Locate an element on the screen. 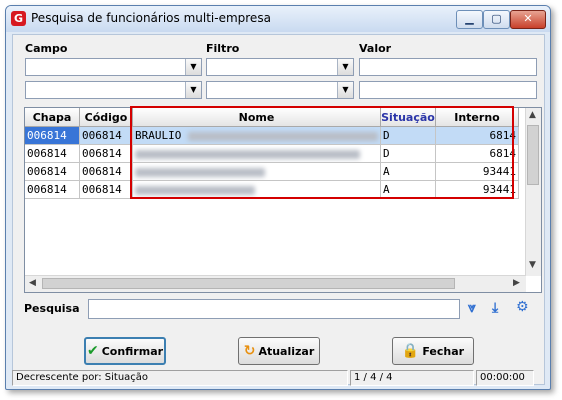  settings-gear-icon: ⚙ is located at coordinates (522, 307).